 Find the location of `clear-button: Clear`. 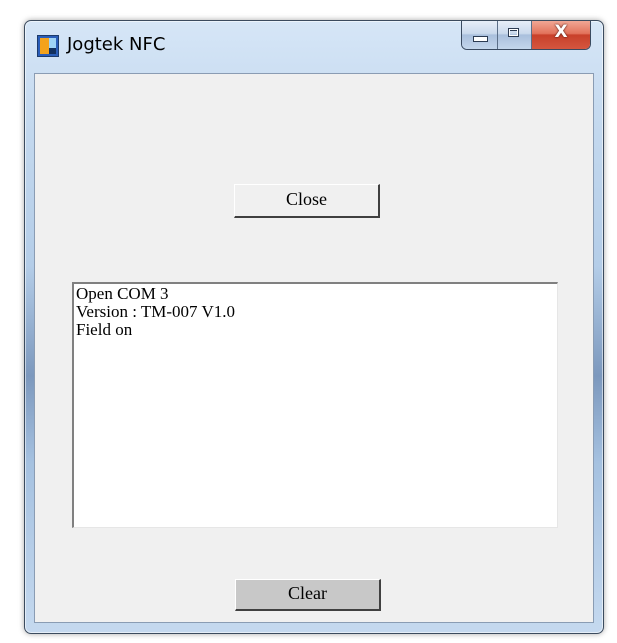

clear-button: Clear is located at coordinates (308, 595).